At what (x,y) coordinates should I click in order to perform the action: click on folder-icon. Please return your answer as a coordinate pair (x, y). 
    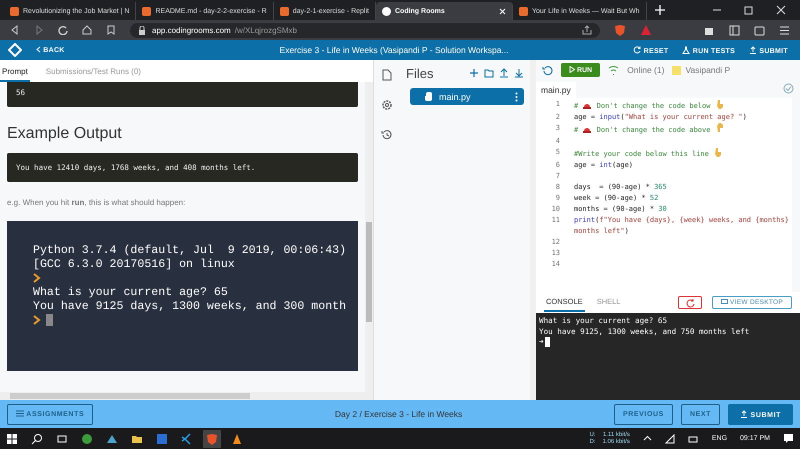
    Looking at the image, I should click on (489, 73).